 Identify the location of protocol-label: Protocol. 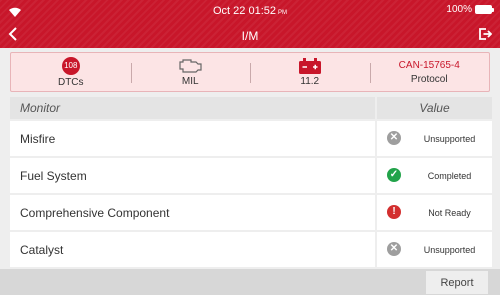
(429, 79).